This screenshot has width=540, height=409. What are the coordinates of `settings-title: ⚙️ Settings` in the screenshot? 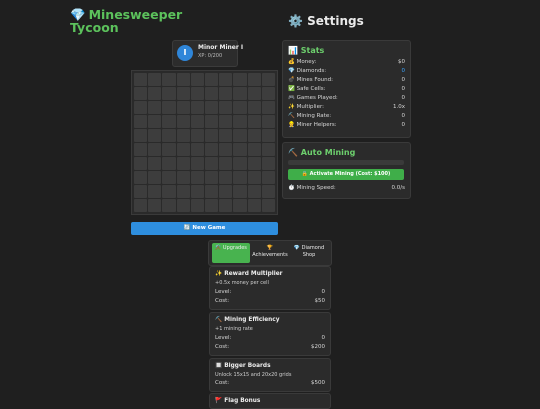 It's located at (326, 21).